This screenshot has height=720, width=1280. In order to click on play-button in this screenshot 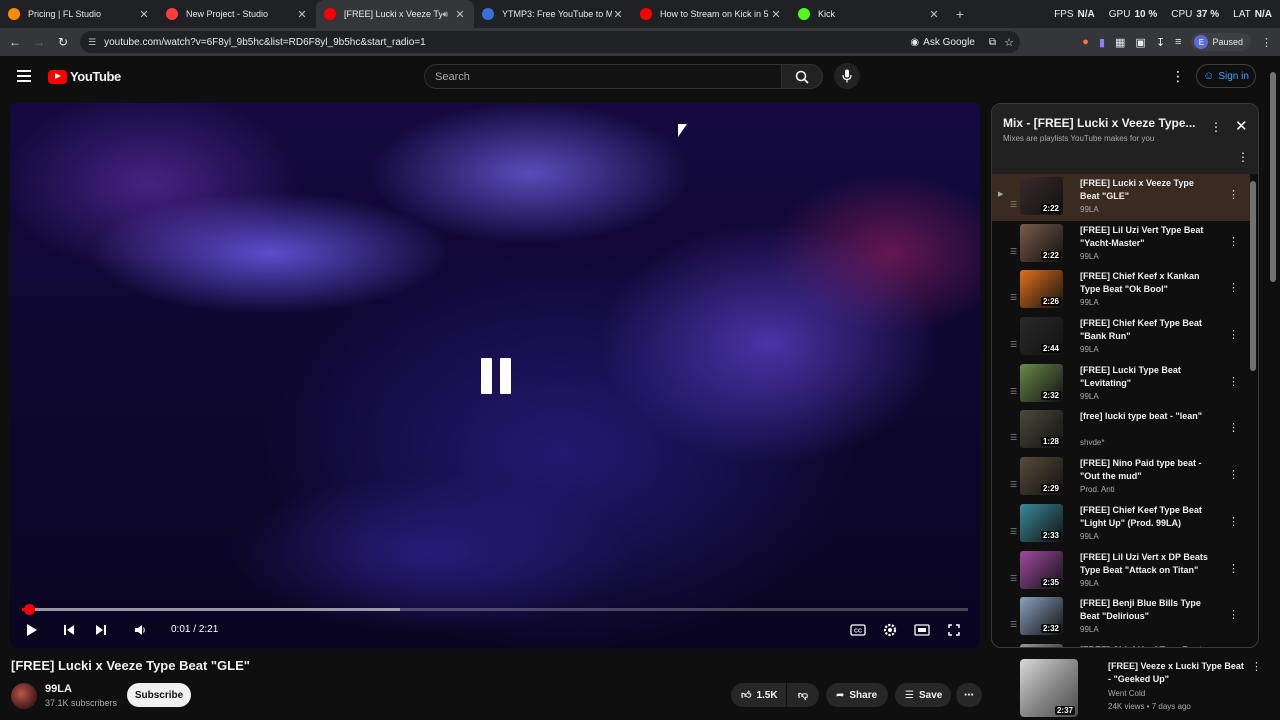, I will do `click(32, 630)`.